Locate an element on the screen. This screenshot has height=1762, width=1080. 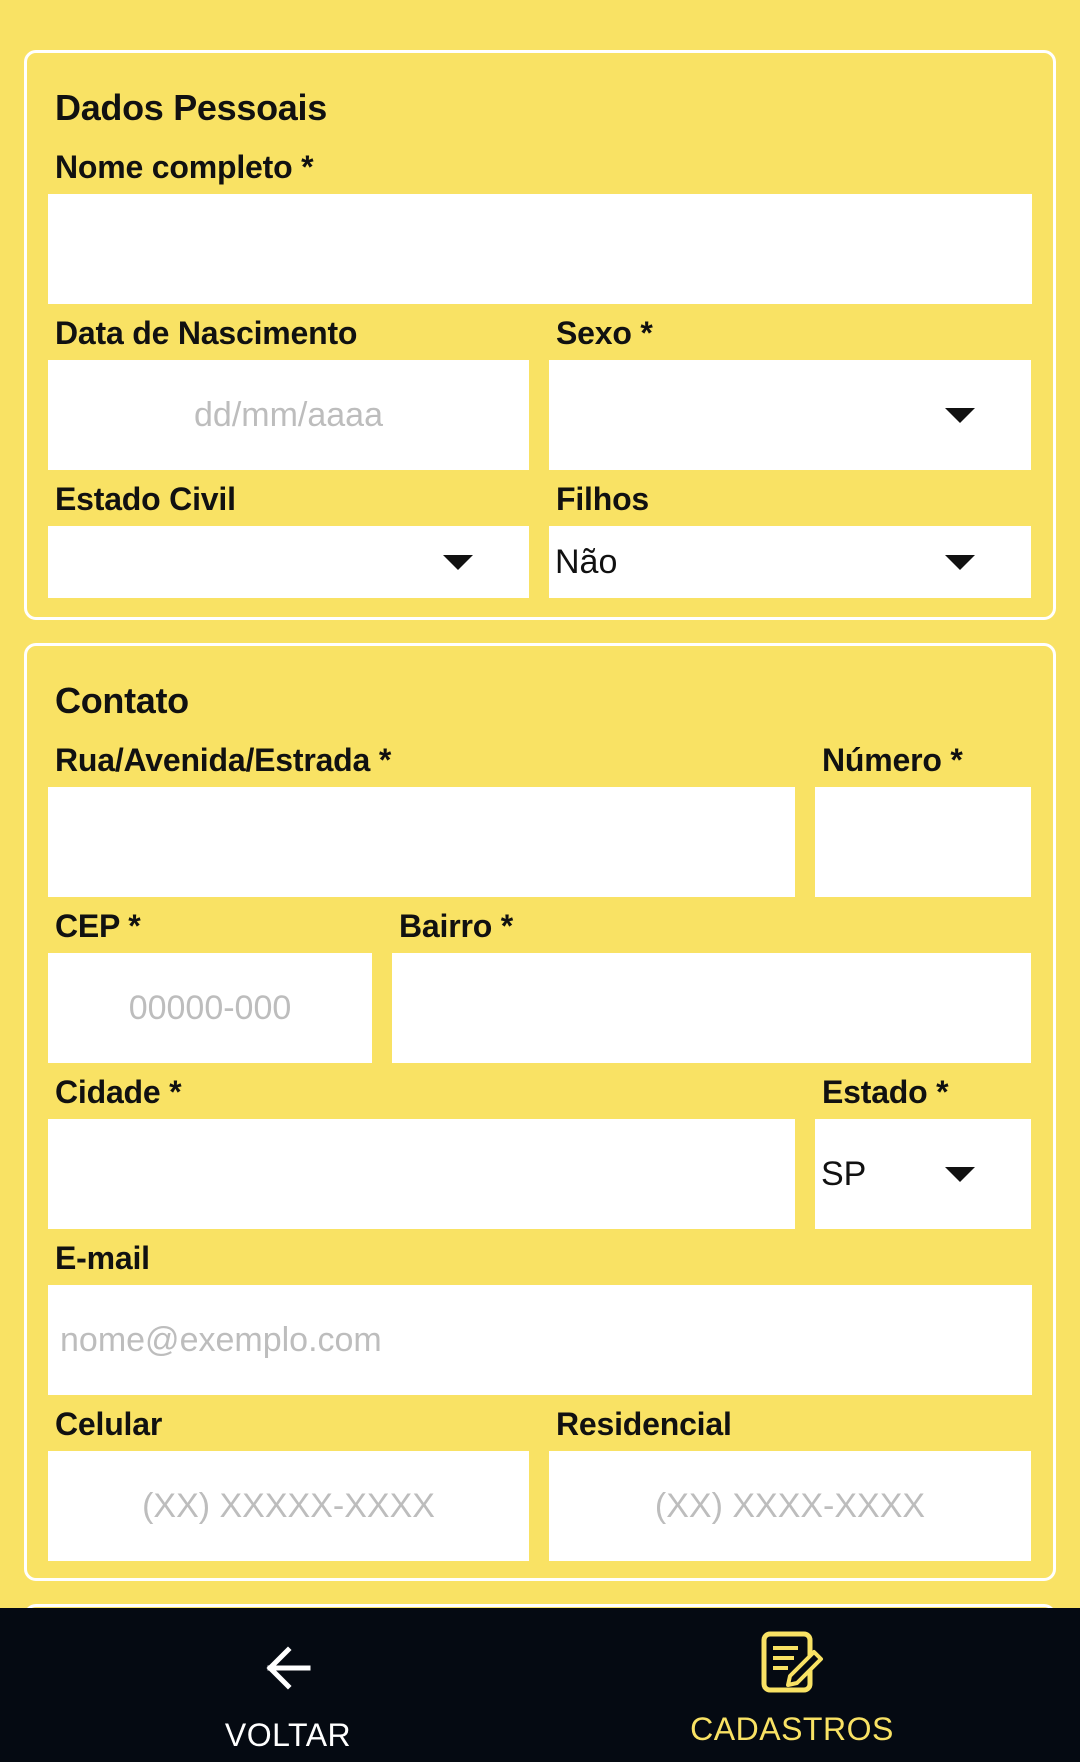
email-placeholder: nome@exemplo.com is located at coordinates (221, 1339).